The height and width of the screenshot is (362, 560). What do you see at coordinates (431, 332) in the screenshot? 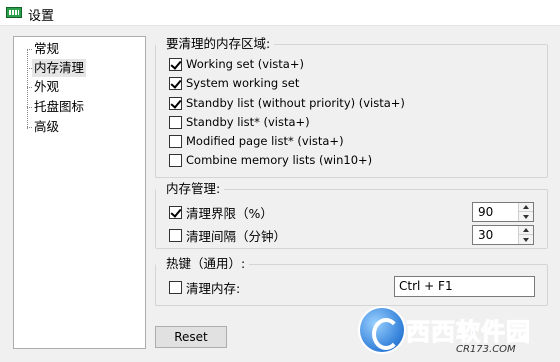
I see `watermark-brand-a: 西西` at bounding box center [431, 332].